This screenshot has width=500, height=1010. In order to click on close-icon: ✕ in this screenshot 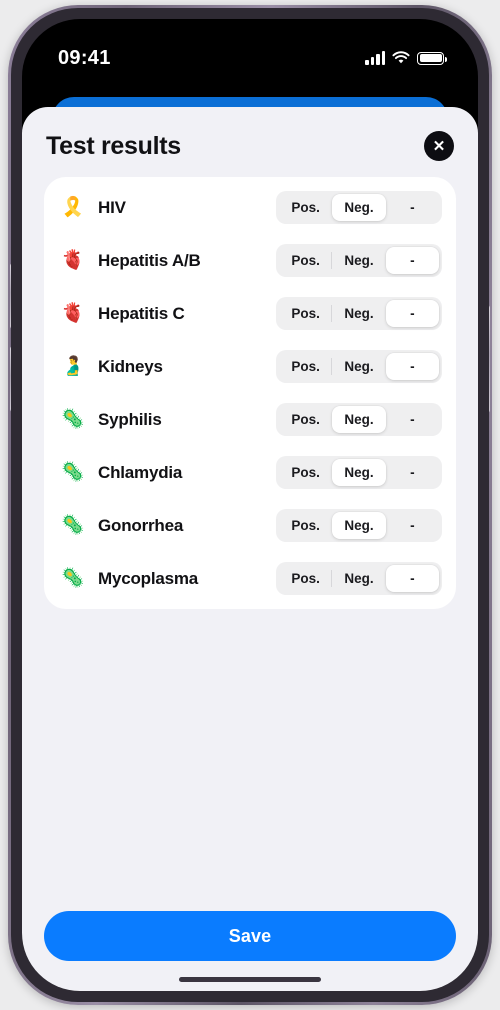, I will do `click(439, 146)`.